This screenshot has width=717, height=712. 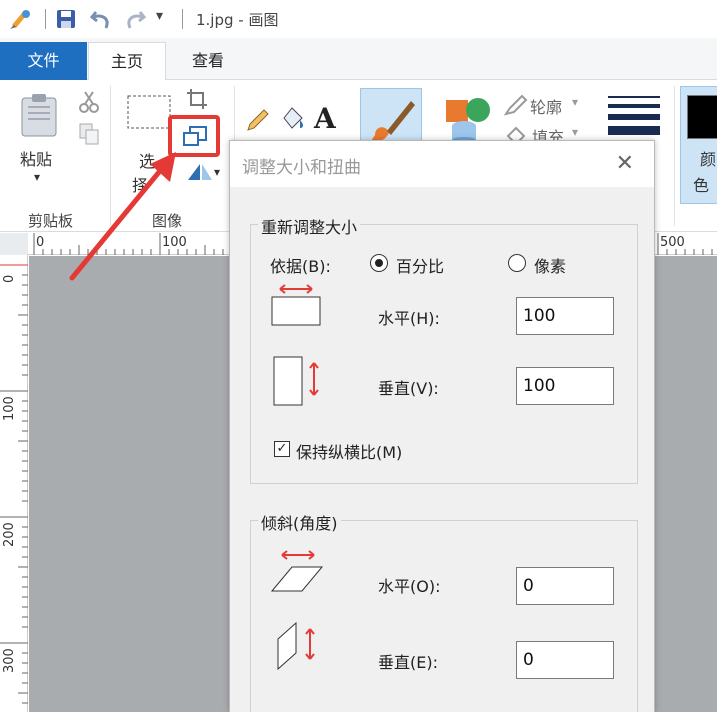 I want to click on paste-button: 粘贴, so click(x=36, y=158).